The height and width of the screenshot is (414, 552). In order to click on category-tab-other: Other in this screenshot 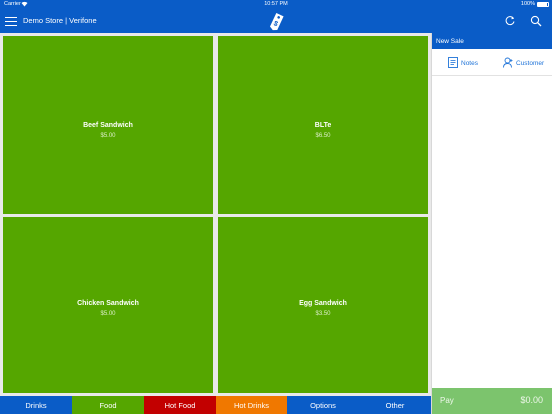, I will do `click(395, 405)`.